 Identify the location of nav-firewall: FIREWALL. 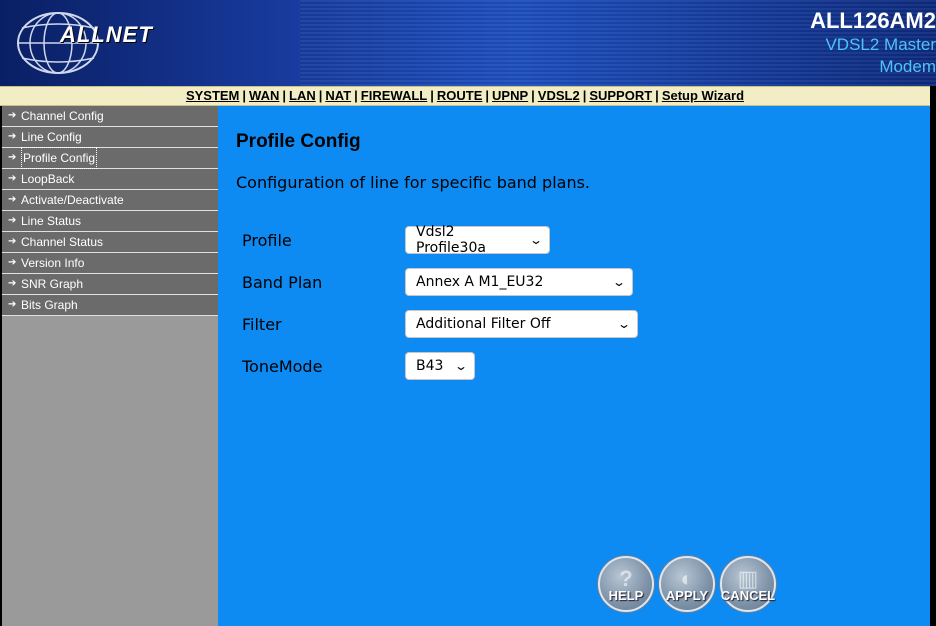
(394, 95).